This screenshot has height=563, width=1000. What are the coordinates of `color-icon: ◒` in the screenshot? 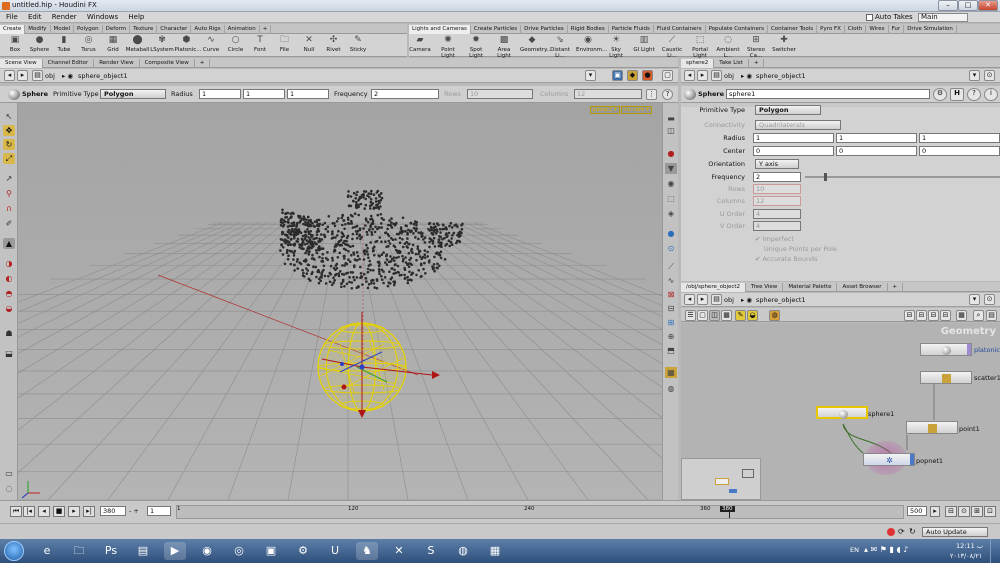 It's located at (752, 315).